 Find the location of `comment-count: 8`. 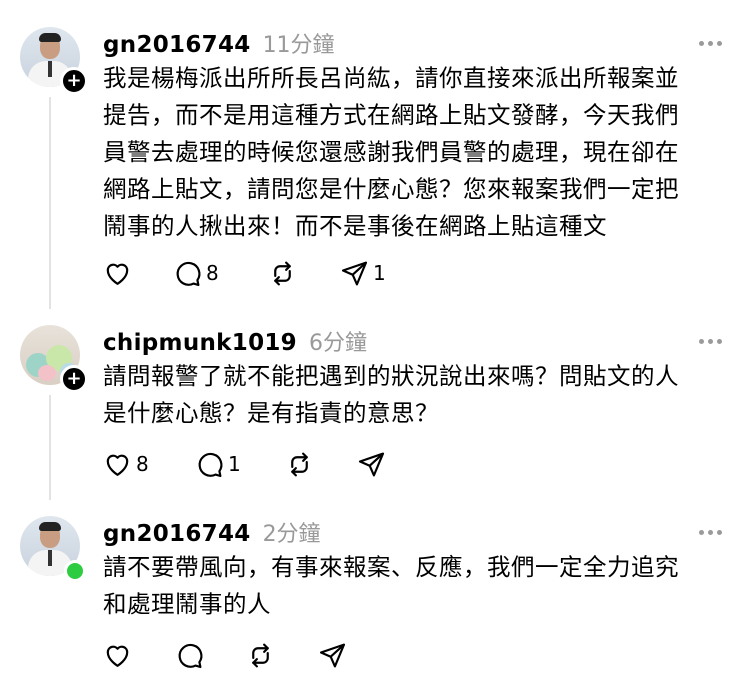

comment-count: 8 is located at coordinates (212, 273).